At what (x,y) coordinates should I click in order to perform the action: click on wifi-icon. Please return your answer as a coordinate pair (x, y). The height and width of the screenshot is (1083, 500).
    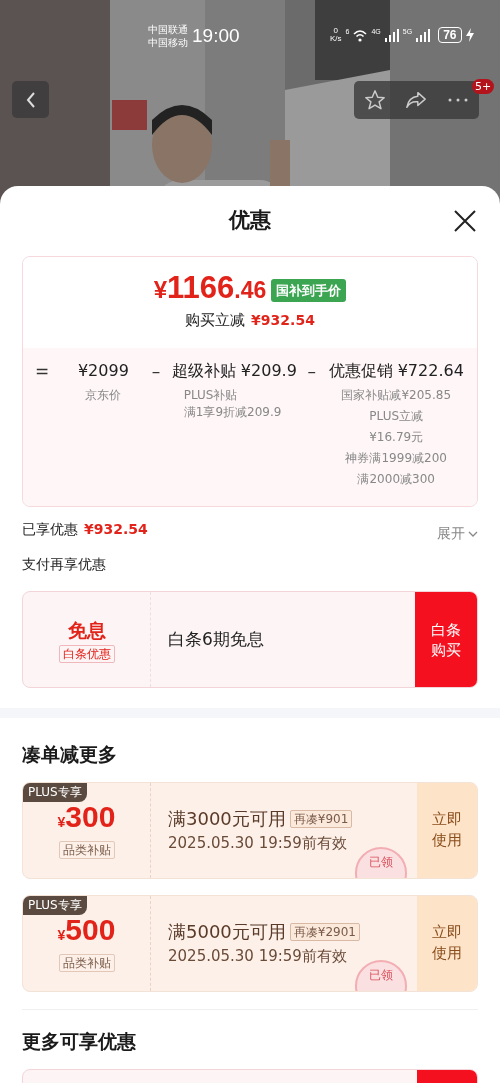
    Looking at the image, I should click on (360, 35).